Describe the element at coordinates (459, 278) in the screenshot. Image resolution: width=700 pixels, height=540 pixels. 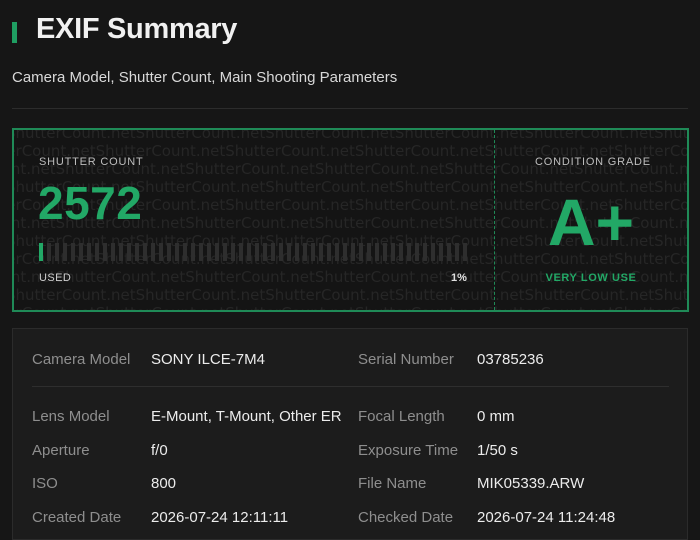
I see `used-percent: 1%` at that location.